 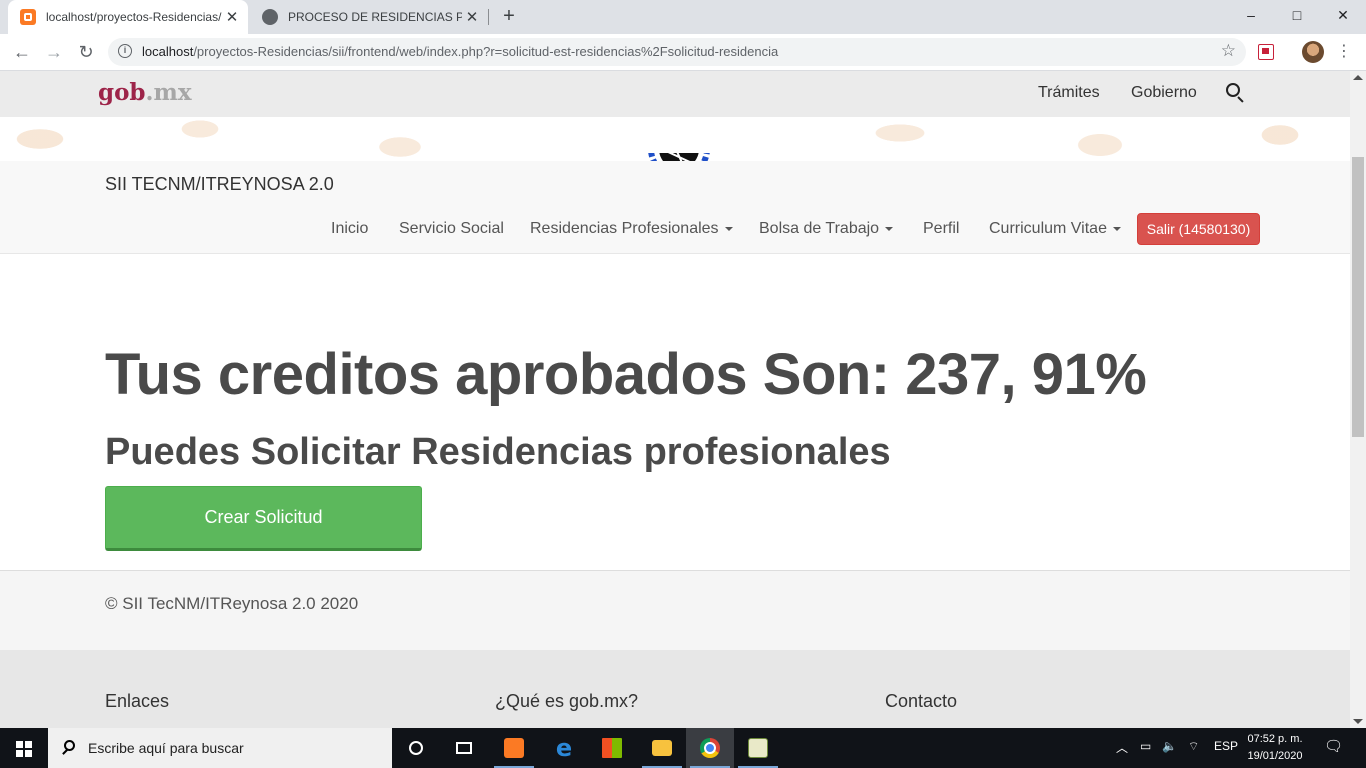 I want to click on taskbar-search-box: Escribe aquí para buscar, so click(x=220, y=748).